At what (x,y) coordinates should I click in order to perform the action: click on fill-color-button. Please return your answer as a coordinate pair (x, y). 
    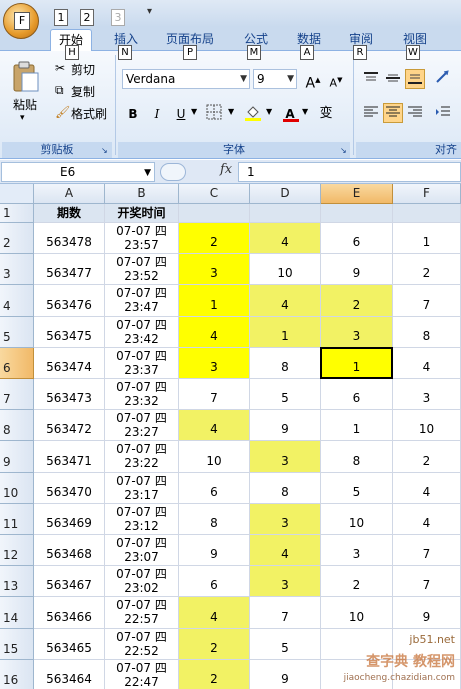
    Looking at the image, I should click on (253, 113).